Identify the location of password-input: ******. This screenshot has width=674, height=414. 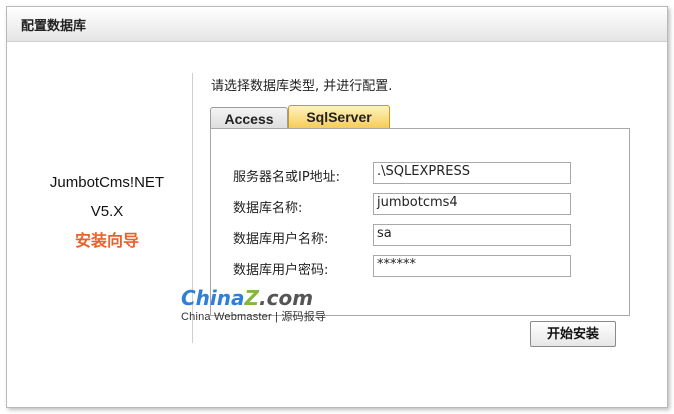
(472, 266).